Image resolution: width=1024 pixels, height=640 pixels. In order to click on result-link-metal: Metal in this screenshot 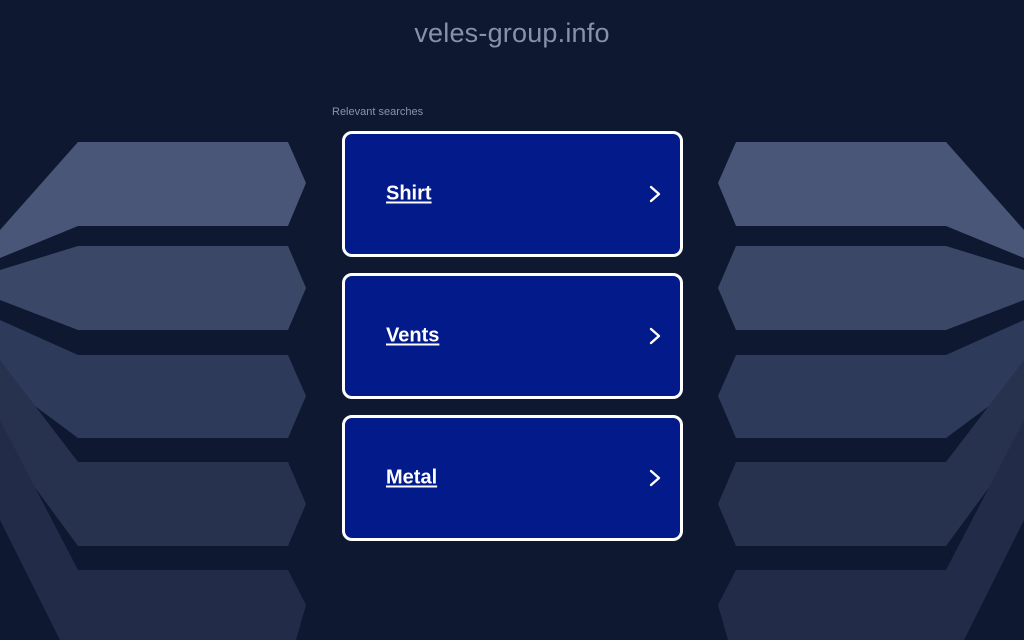, I will do `click(411, 478)`.